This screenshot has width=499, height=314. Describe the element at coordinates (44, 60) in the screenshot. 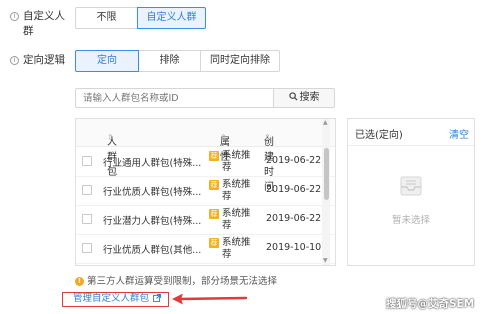

I see `logic-label: 定向逻辑` at that location.